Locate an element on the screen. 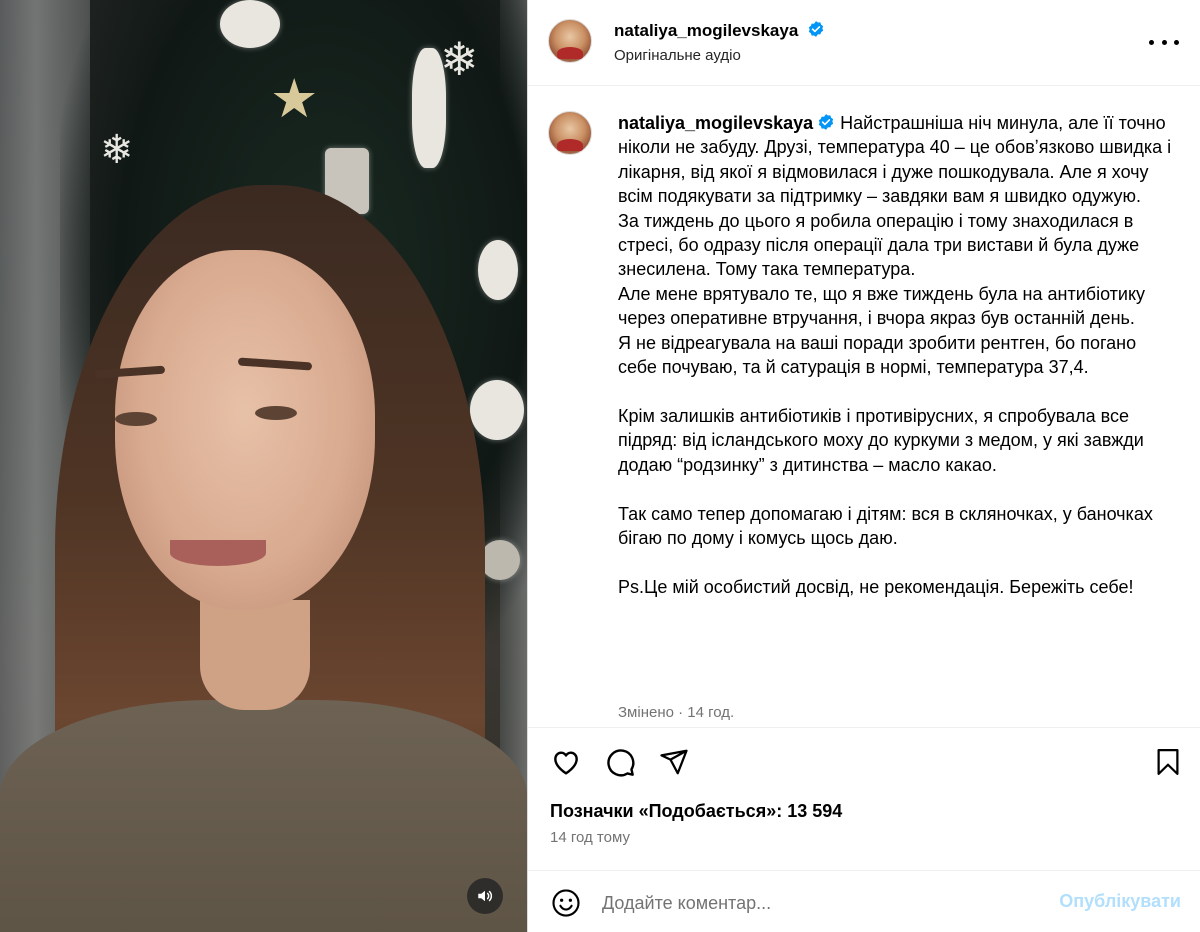  emoji-icon is located at coordinates (566, 903).